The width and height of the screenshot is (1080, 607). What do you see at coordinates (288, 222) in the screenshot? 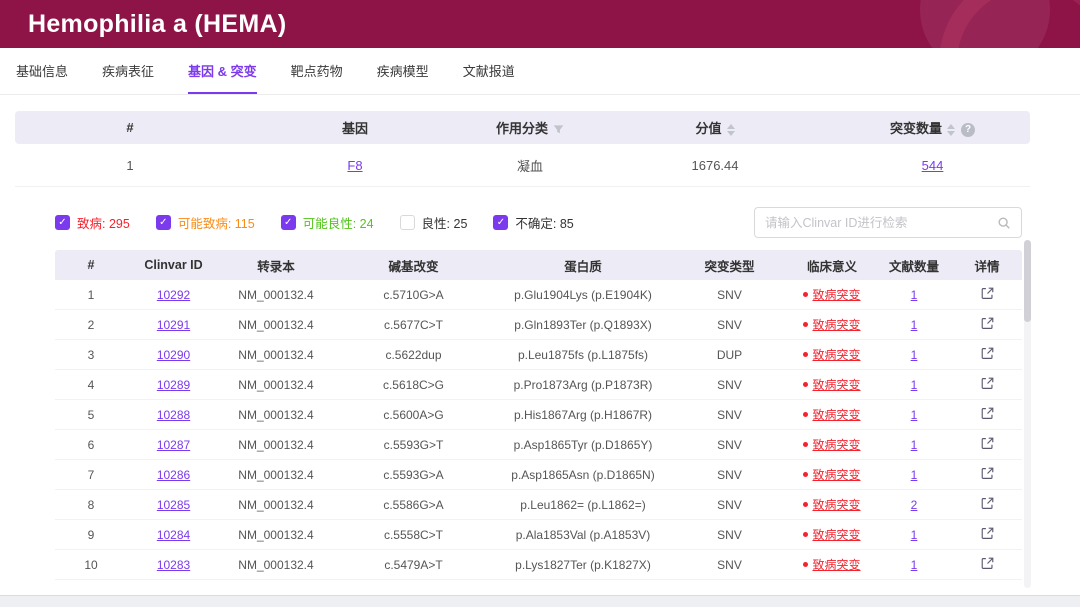
I see `checkbox-likely-benign` at bounding box center [288, 222].